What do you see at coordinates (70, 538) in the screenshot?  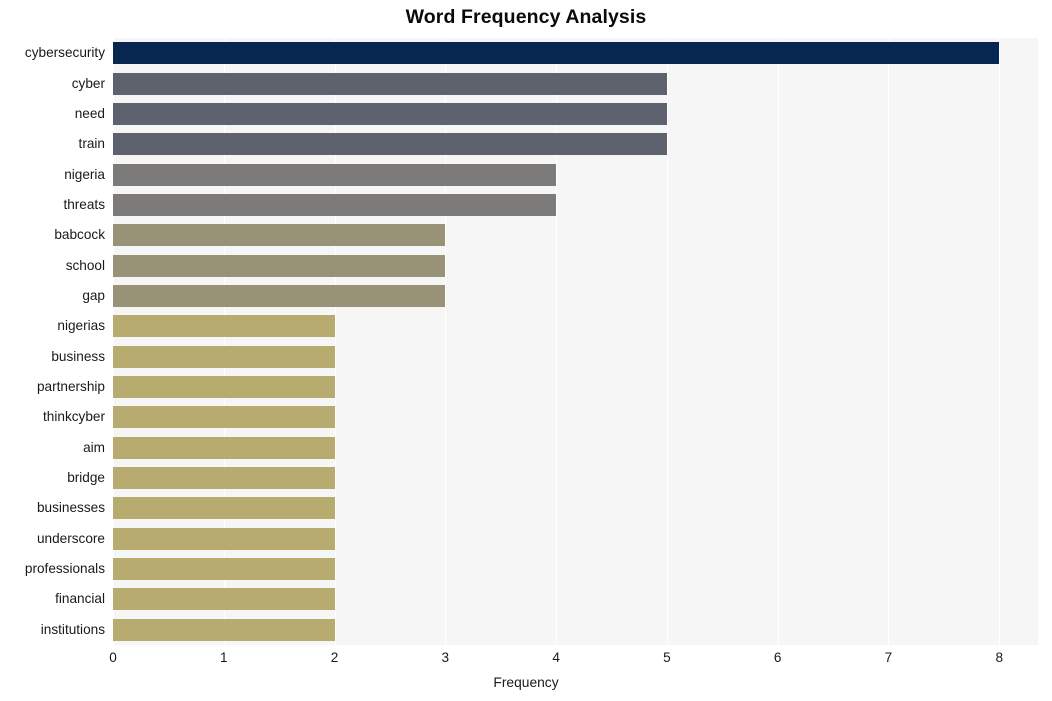 I see `y-tick-label: underscore` at bounding box center [70, 538].